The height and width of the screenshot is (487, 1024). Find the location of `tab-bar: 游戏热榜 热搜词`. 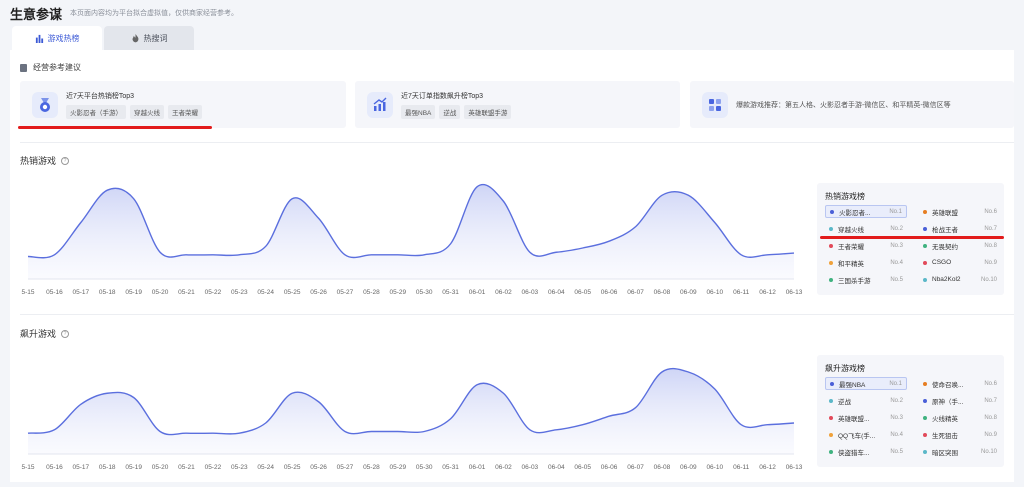

tab-bar: 游戏热榜 热搜词 is located at coordinates (104, 38).